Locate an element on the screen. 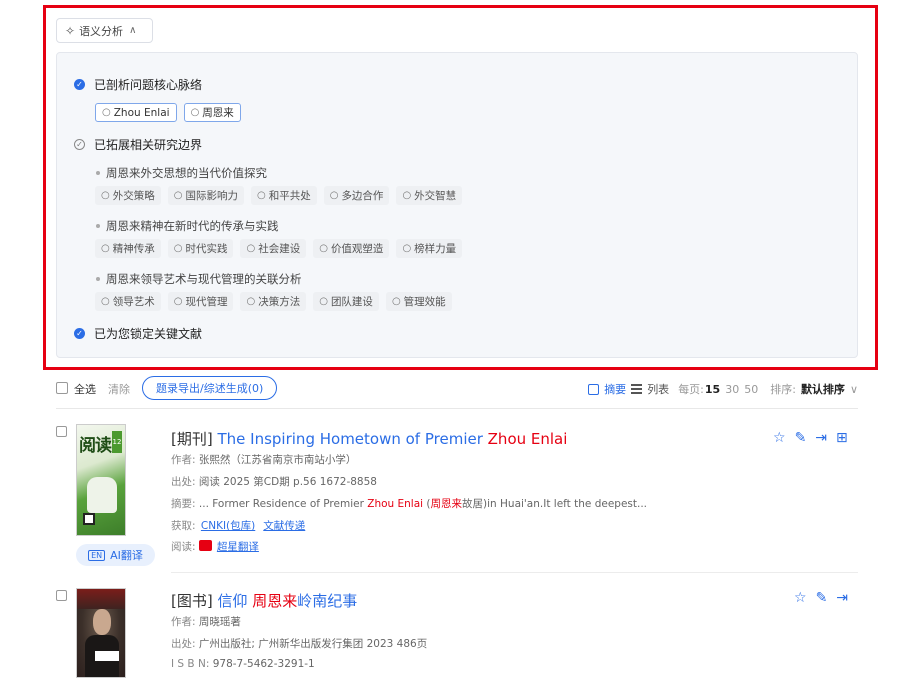  semantic-toggle-label: 语义分析 is located at coordinates (101, 31).